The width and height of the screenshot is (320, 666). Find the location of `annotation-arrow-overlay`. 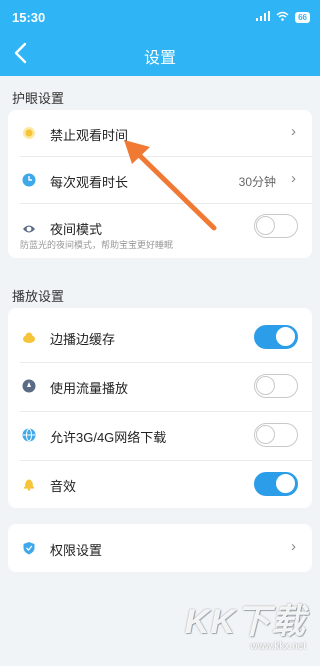

annotation-arrow-overlay is located at coordinates (170, 185).